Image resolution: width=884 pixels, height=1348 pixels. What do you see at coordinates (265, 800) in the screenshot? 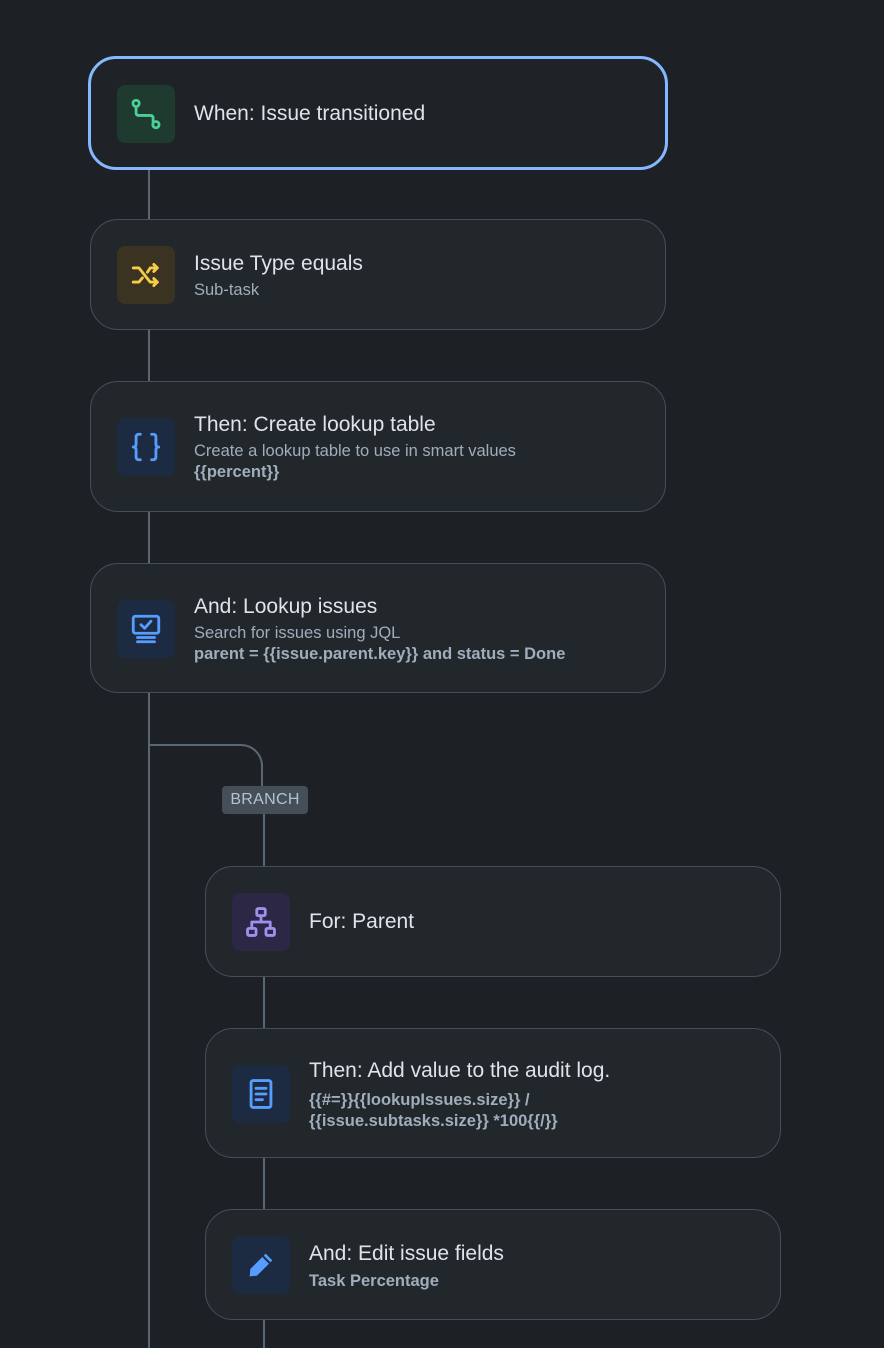
I see `branch-label: BRANCH` at bounding box center [265, 800].